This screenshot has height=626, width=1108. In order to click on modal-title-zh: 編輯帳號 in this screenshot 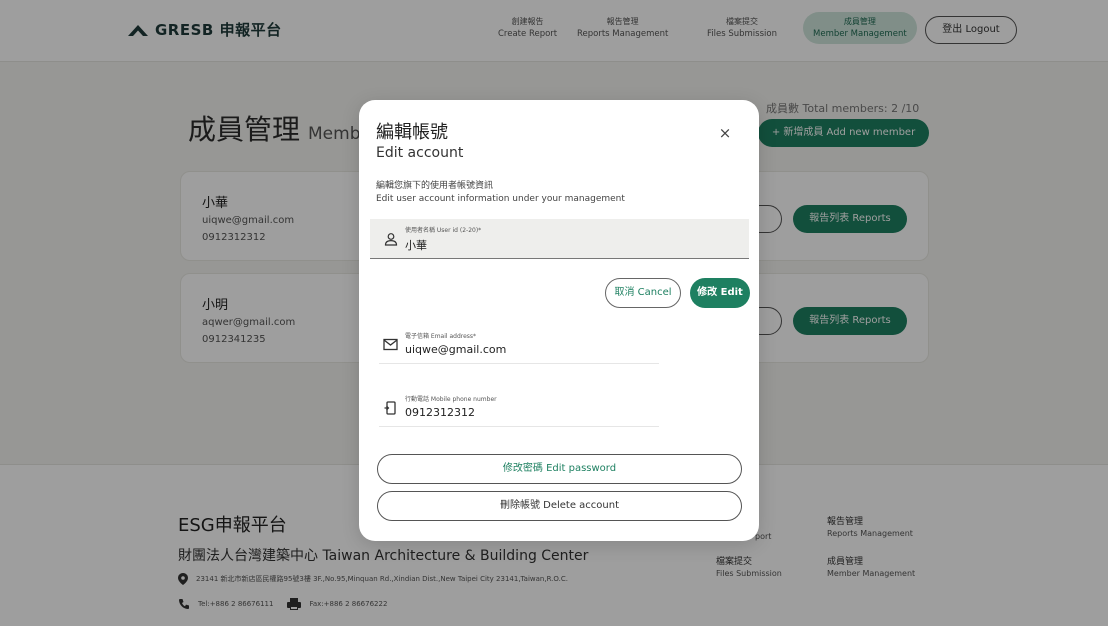, I will do `click(412, 132)`.